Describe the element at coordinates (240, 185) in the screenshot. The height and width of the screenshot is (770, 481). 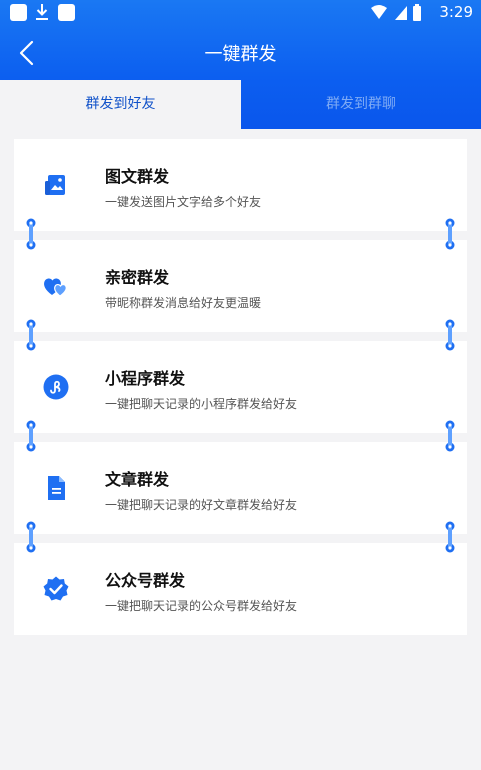
I see `feature-card-image-text: 图文群发 一键发送图片文字给多个好友` at that location.